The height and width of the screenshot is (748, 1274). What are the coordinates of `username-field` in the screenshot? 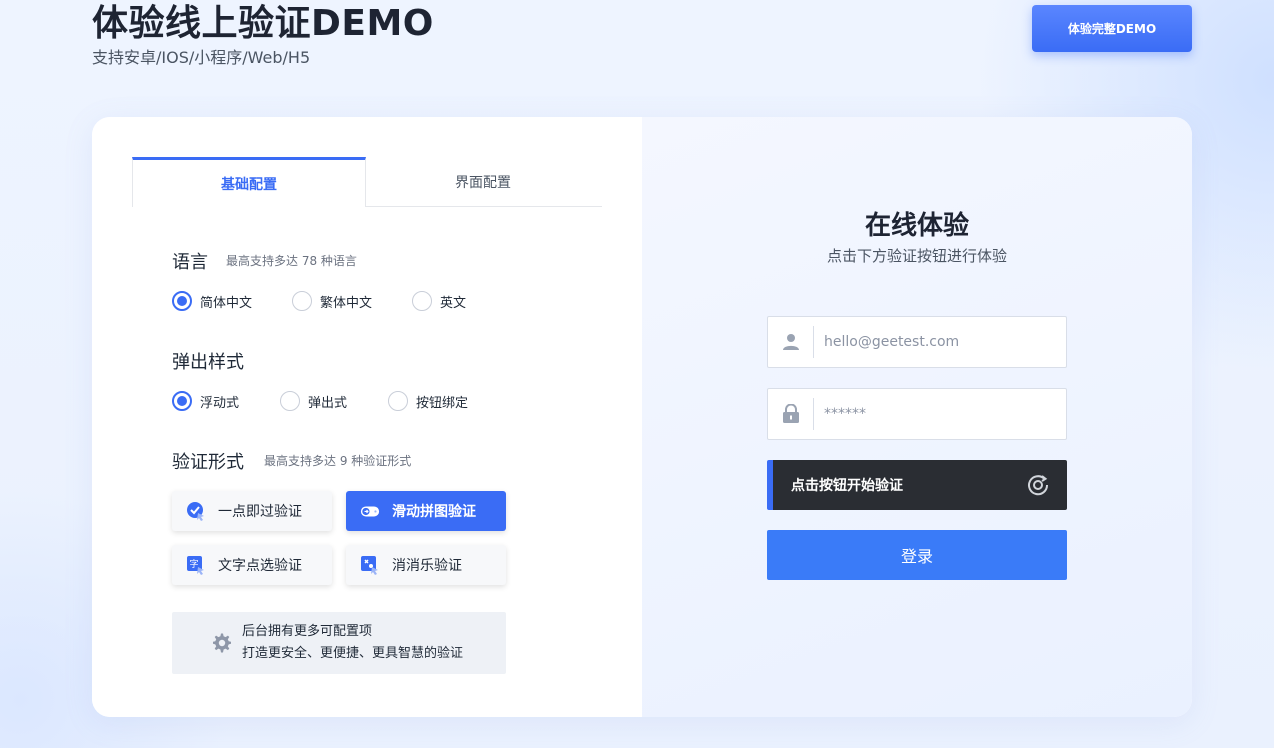 It's located at (917, 342).